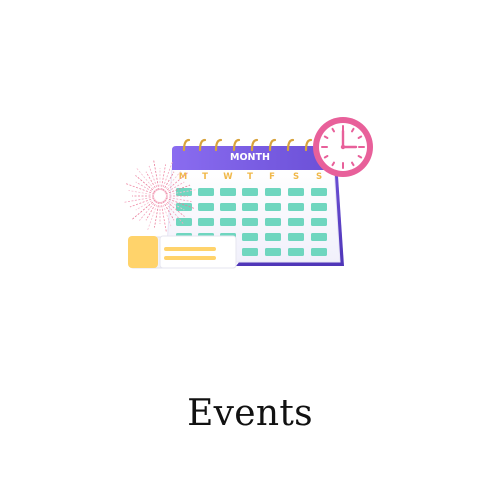 Image resolution: width=500 pixels, height=500 pixels. What do you see at coordinates (250, 157) in the screenshot?
I see `calendar-month-label: MONTH` at bounding box center [250, 157].